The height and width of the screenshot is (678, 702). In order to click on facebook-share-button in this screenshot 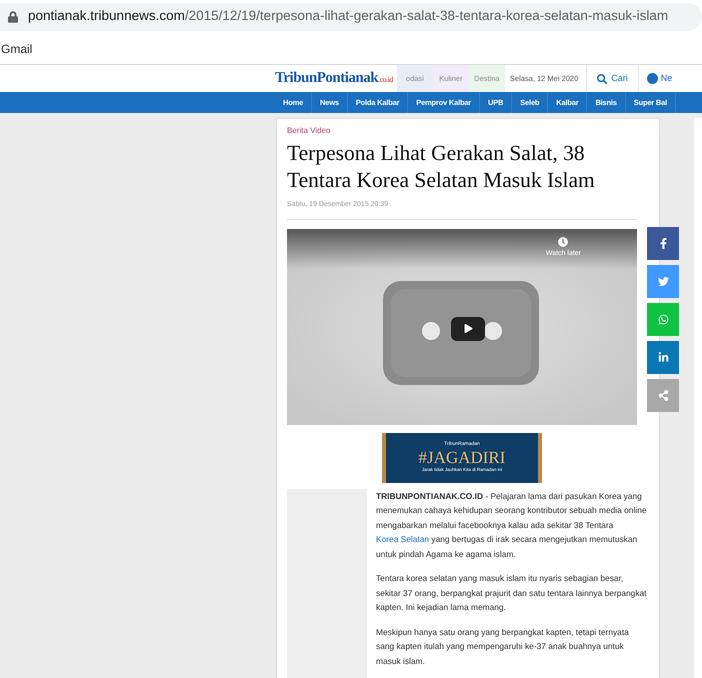, I will do `click(663, 243)`.